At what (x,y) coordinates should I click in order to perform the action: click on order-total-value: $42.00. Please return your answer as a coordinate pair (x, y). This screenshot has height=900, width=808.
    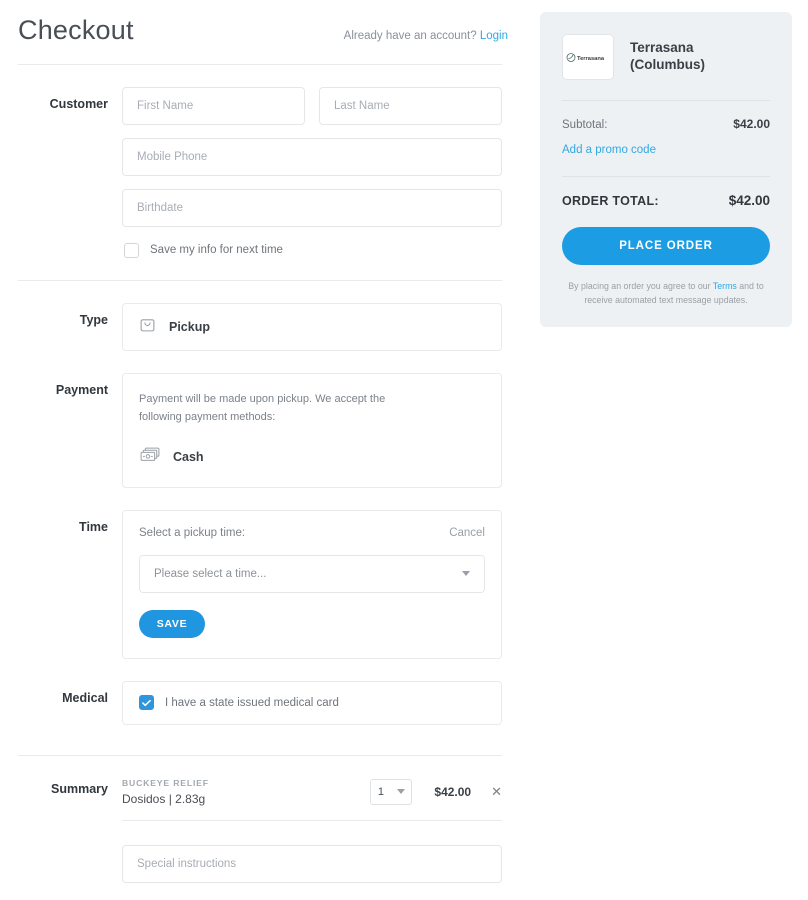
    Looking at the image, I should click on (749, 200).